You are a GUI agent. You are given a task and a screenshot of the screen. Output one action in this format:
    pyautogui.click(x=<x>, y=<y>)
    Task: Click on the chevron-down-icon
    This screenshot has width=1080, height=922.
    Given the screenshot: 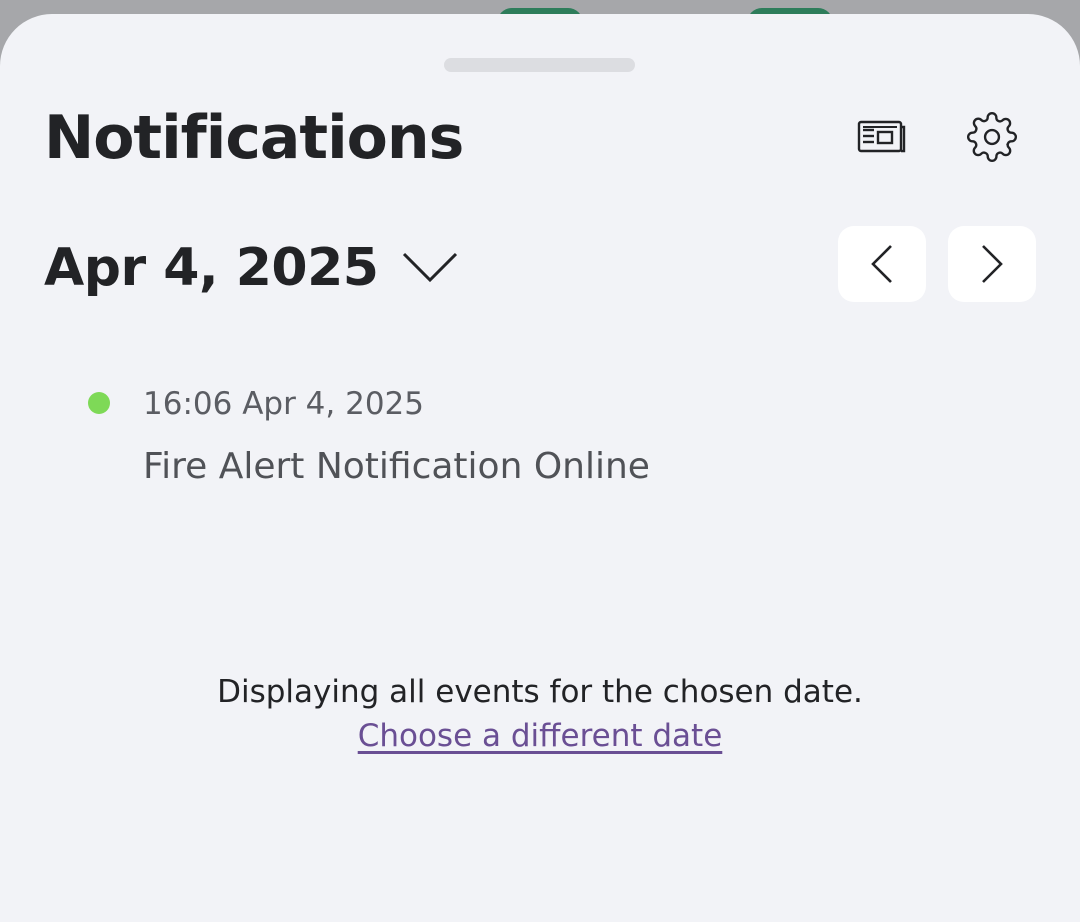 What is the action you would take?
    pyautogui.click(x=430, y=267)
    